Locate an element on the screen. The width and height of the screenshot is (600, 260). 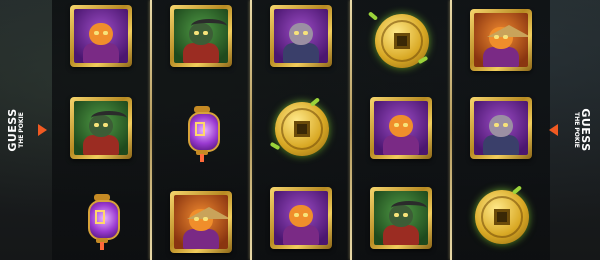
arrow-left-icon is located at coordinates (553, 130).